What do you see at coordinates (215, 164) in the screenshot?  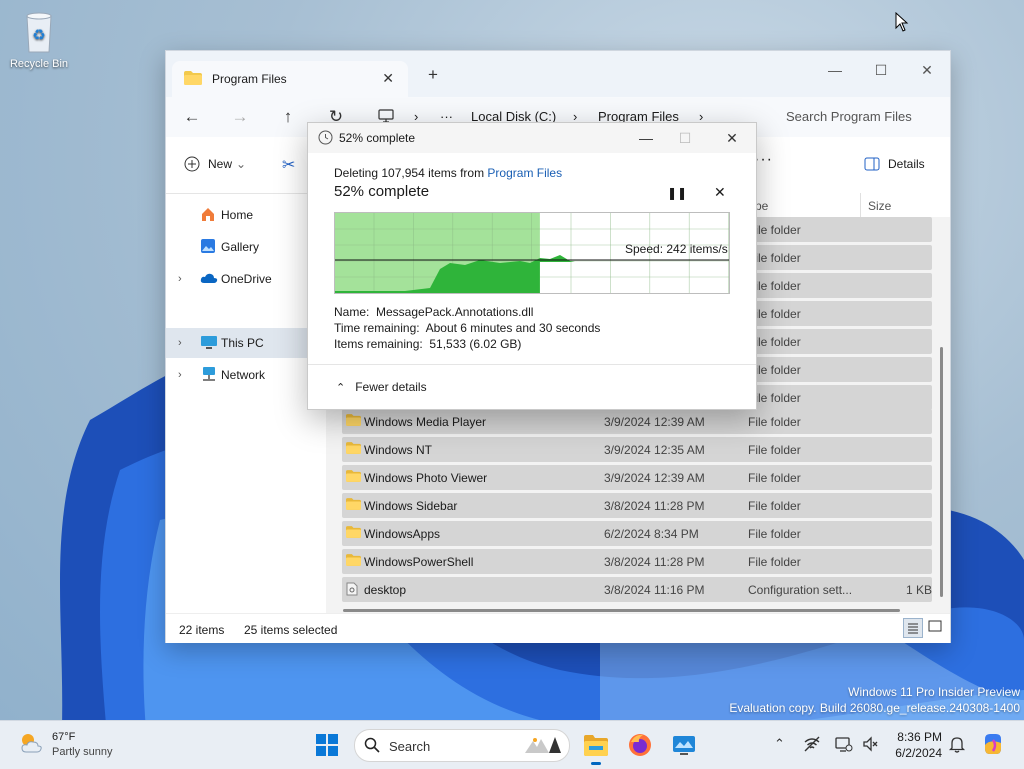 I see `new-button: New ⌄` at bounding box center [215, 164].